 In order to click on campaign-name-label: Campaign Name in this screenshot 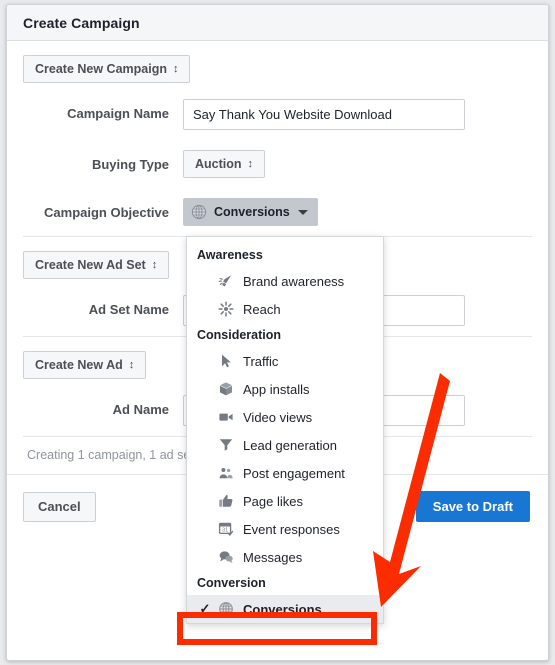, I will do `click(118, 113)`.